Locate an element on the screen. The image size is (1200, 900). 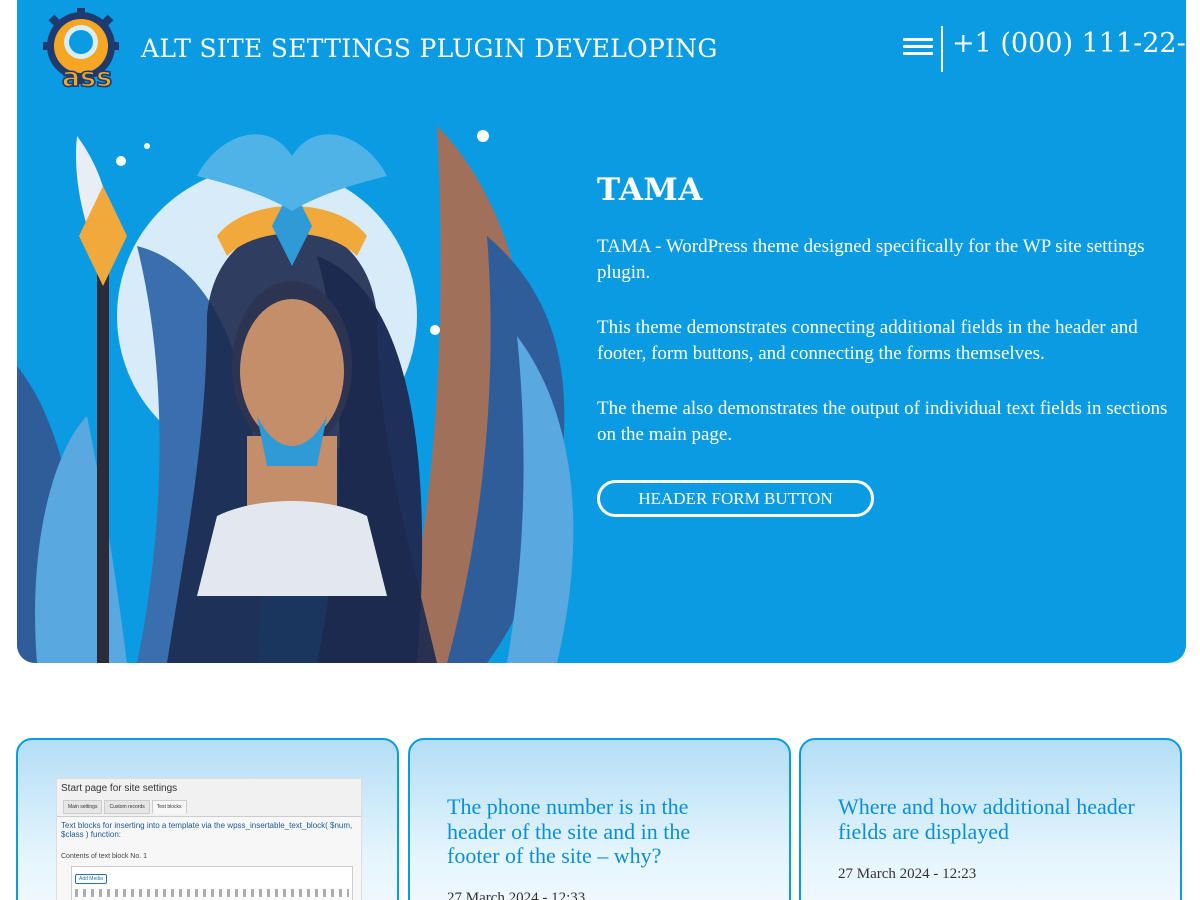
menu-icon is located at coordinates (918, 50).